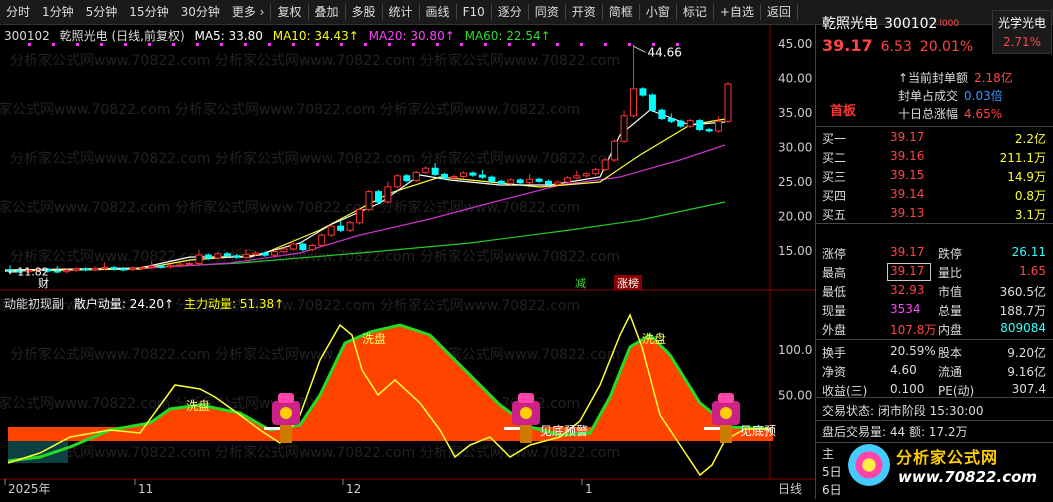  What do you see at coordinates (438, 12) in the screenshot?
I see `toolbar-button-4: 画线` at bounding box center [438, 12].